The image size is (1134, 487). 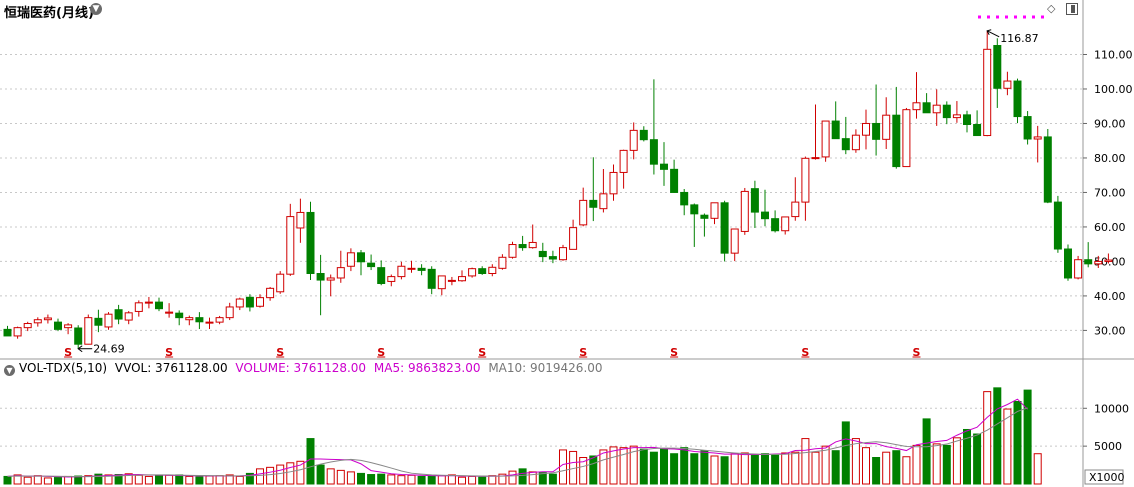 I want to click on vol-indicator-name: VOL-TDX(5,10), so click(x=63, y=368).